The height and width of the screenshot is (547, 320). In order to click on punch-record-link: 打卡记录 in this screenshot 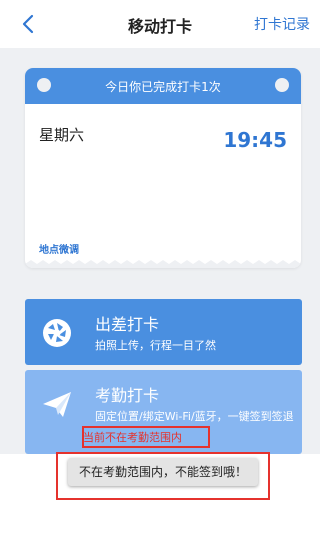, I will do `click(282, 24)`.